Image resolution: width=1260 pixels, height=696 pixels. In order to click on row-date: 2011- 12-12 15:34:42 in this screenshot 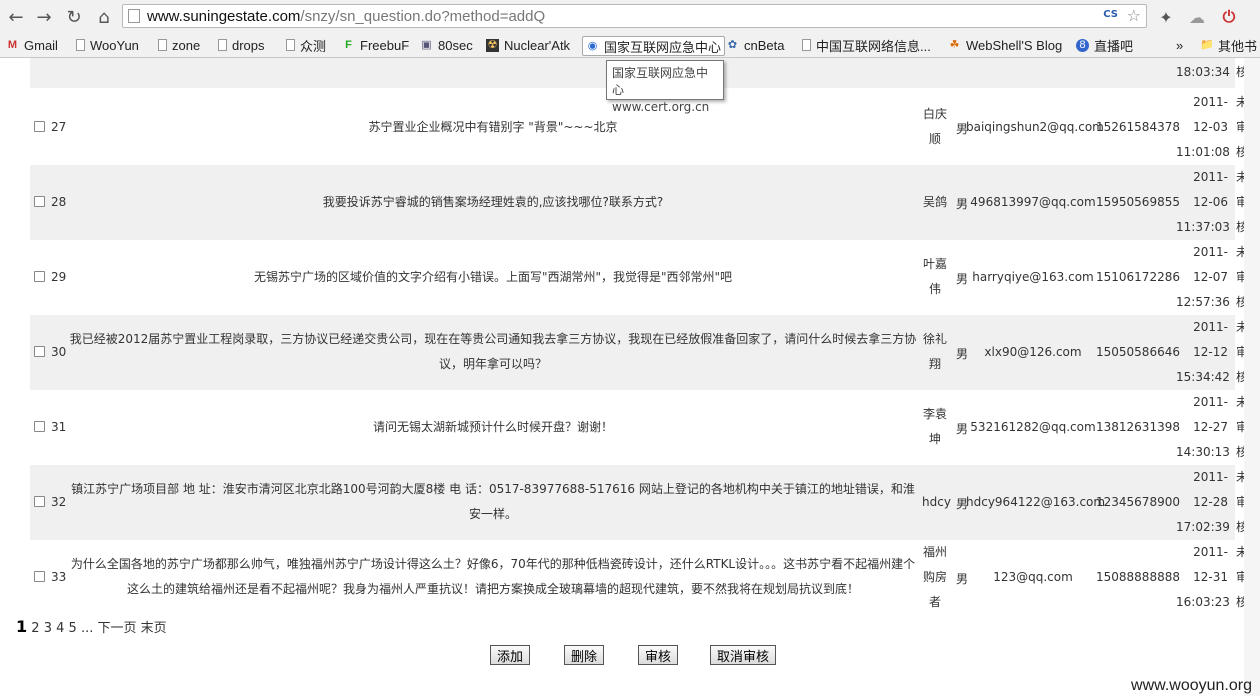, I will do `click(1203, 352)`.